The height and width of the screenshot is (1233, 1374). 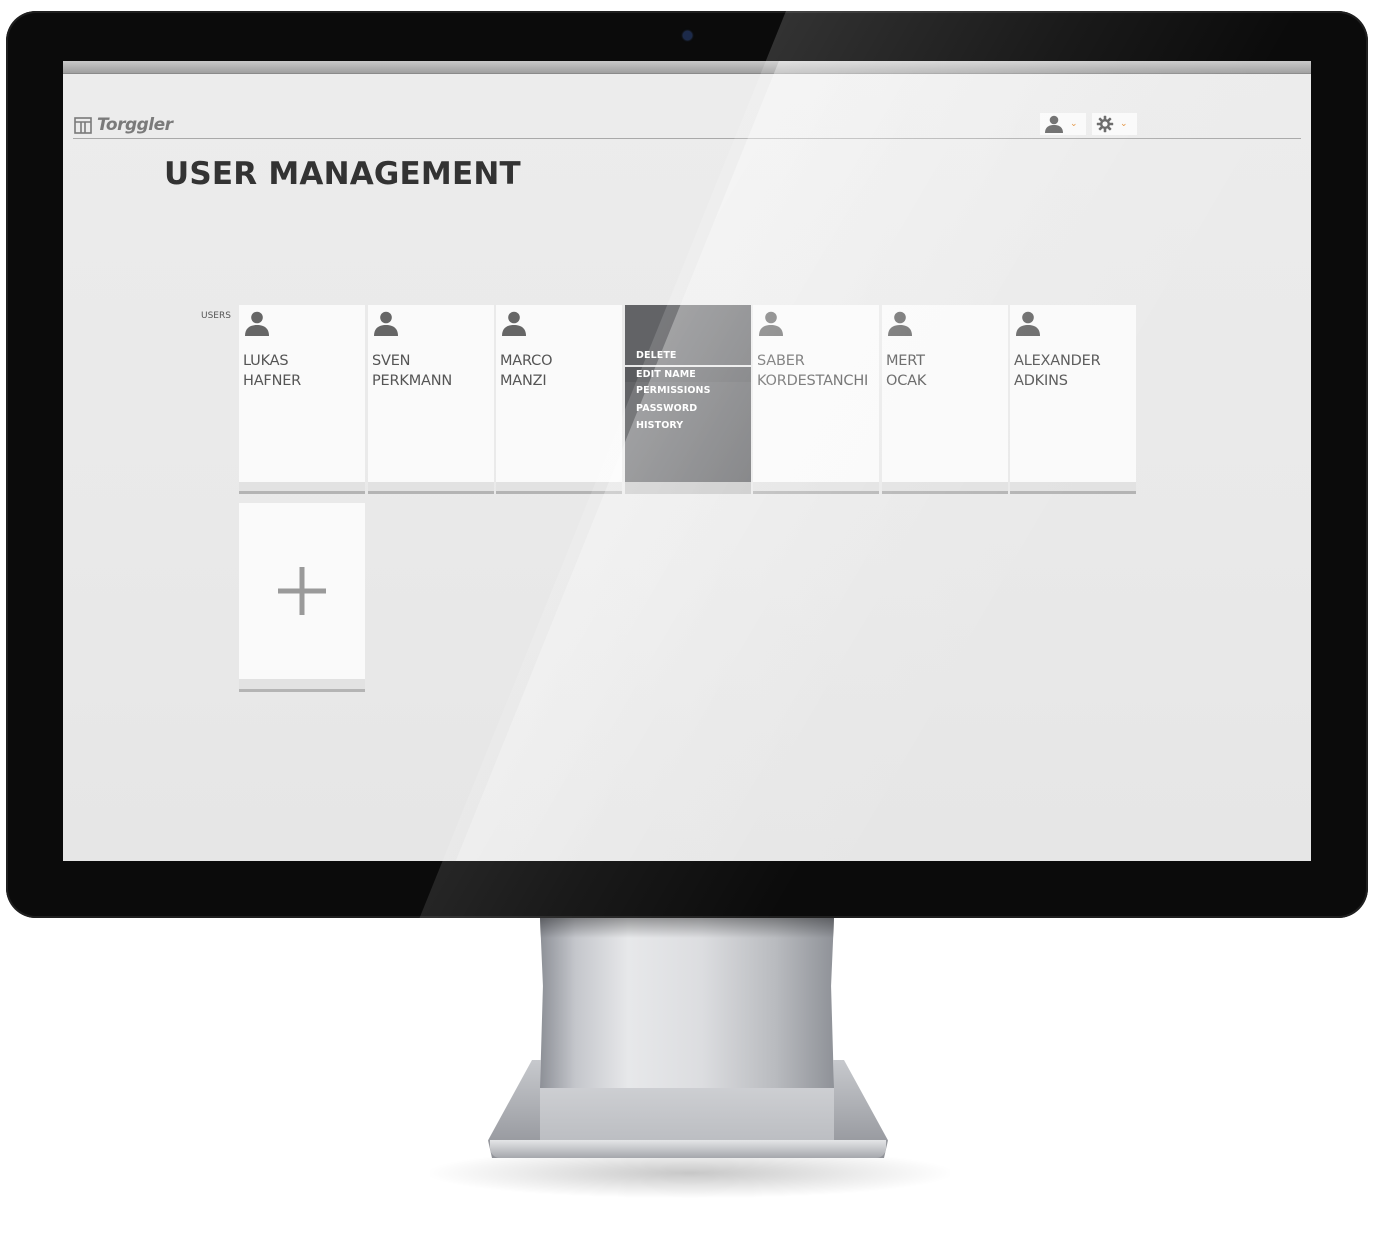 I want to click on monitor-stand-foot-edge, so click(x=688, y=1149).